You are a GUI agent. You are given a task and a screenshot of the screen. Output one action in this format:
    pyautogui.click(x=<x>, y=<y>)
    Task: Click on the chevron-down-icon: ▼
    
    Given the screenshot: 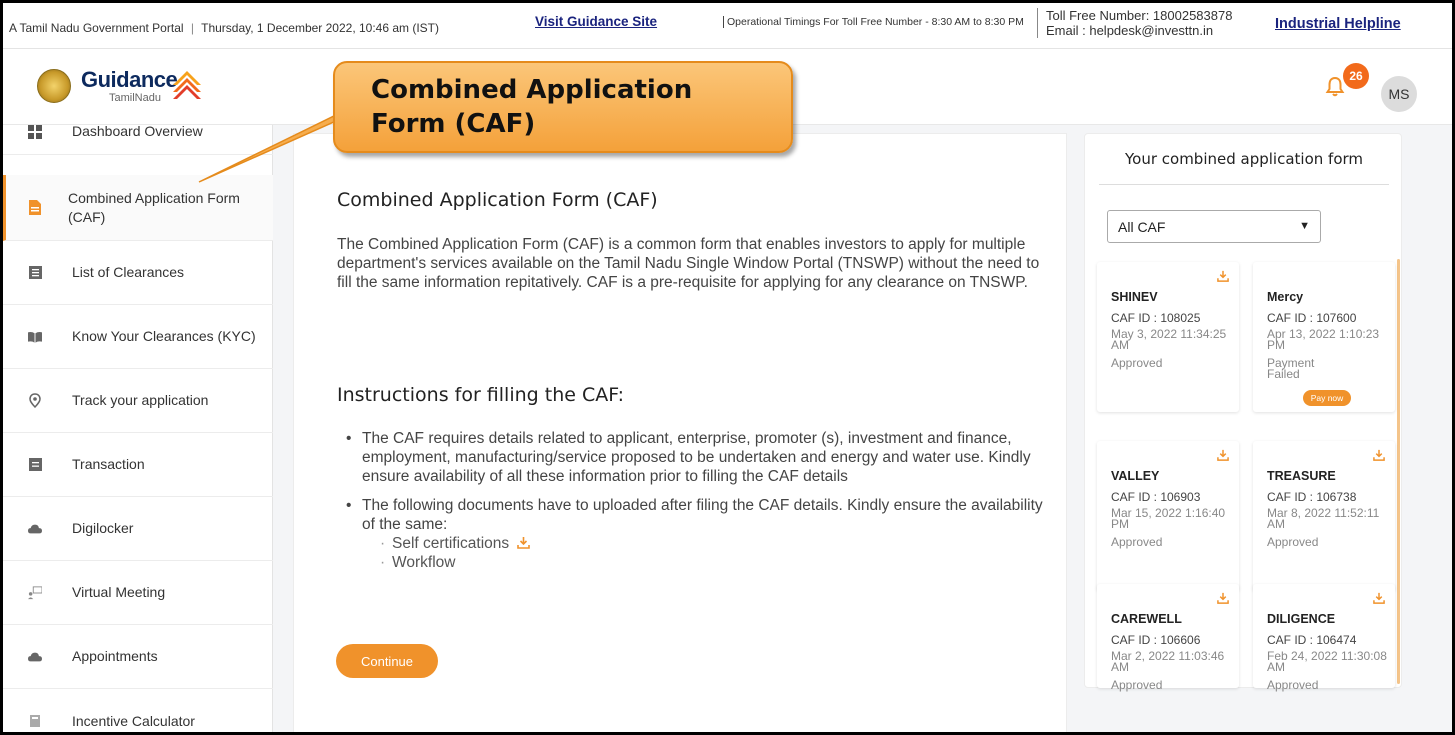 What is the action you would take?
    pyautogui.click(x=1304, y=226)
    